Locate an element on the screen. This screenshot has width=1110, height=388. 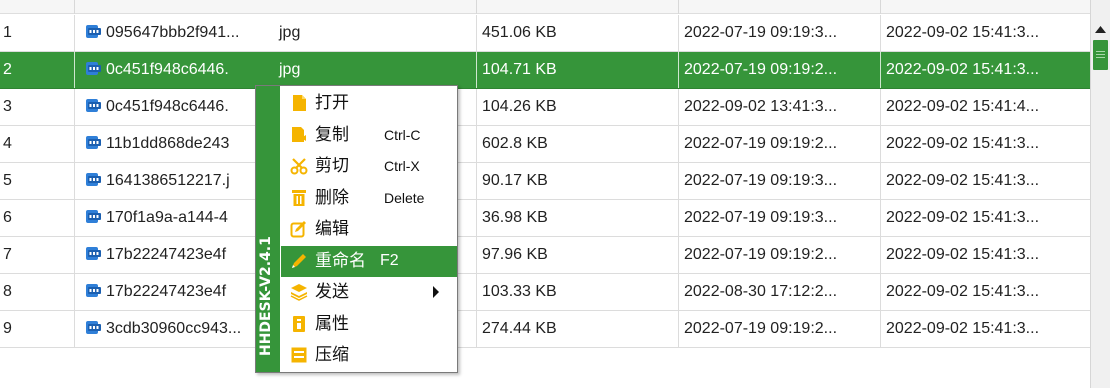
file-size: 274.44 KB is located at coordinates (577, 329).